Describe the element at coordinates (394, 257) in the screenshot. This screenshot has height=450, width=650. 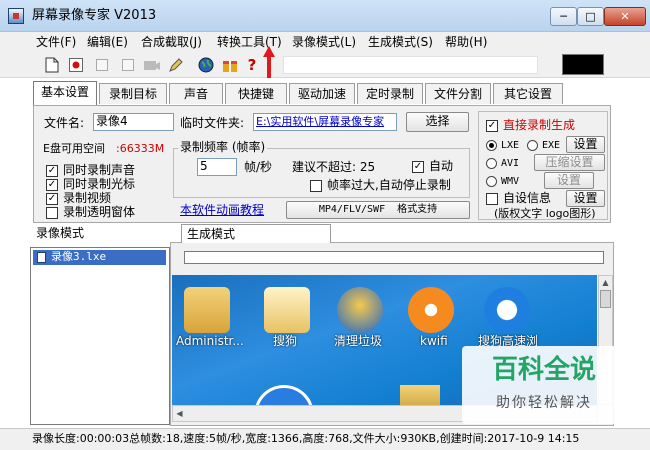
I see `timeline-slider` at that location.